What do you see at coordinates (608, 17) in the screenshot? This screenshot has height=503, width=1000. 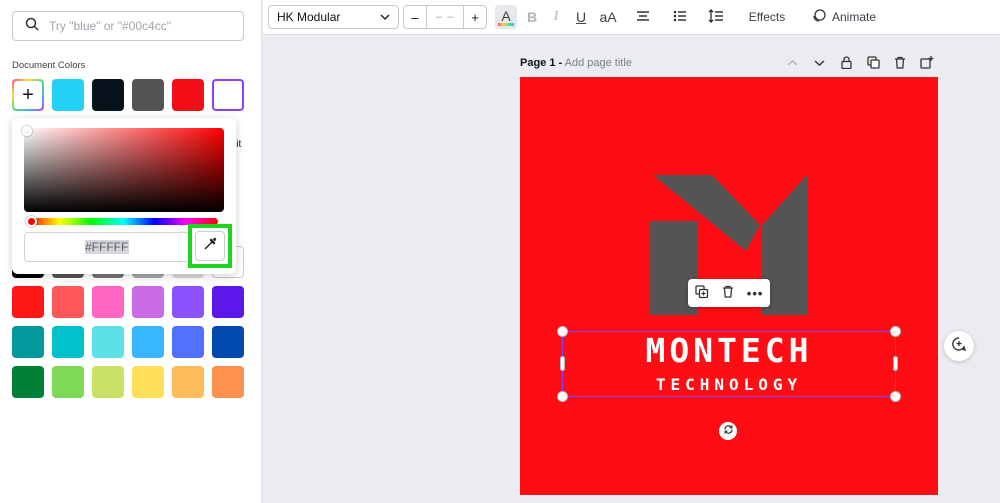 I see `letter-case-button: aA` at bounding box center [608, 17].